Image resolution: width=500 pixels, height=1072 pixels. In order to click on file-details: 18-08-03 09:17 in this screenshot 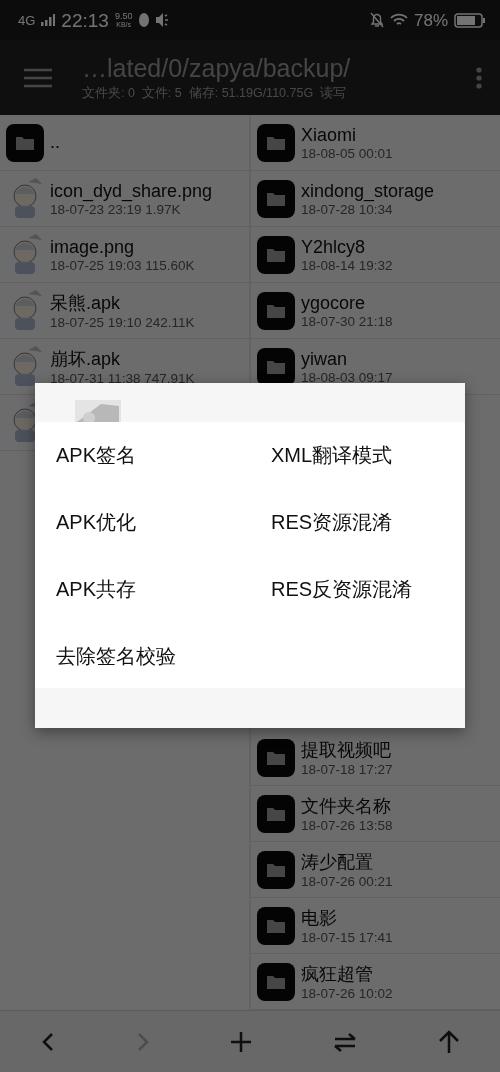, I will do `click(347, 377)`.